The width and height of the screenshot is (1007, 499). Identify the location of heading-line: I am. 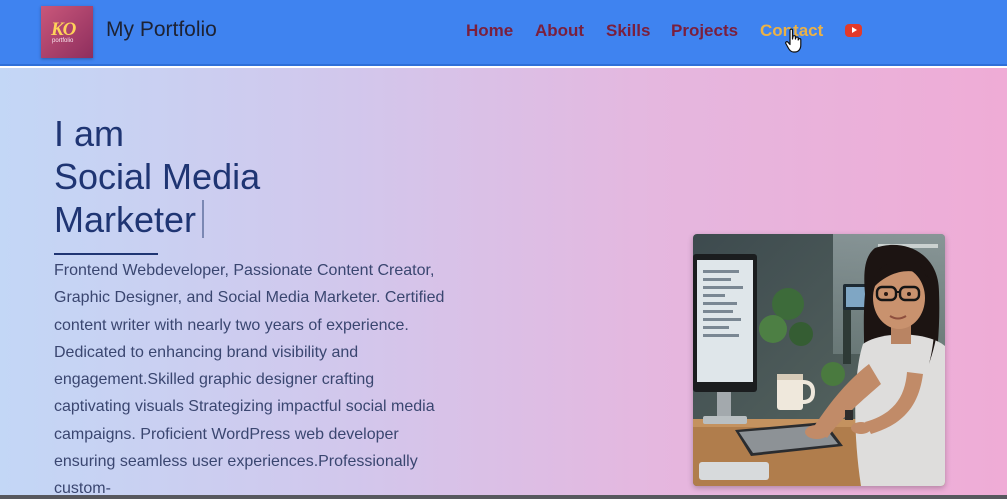
(89, 133).